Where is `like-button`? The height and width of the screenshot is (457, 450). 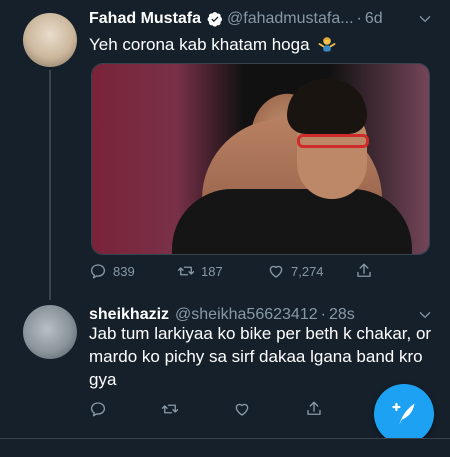
like-button is located at coordinates (242, 409).